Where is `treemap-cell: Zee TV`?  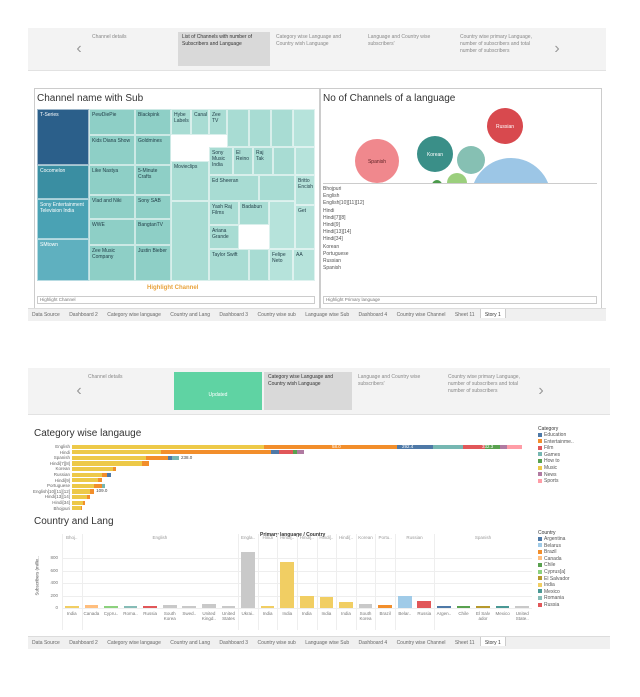 treemap-cell: Zee TV is located at coordinates (218, 122).